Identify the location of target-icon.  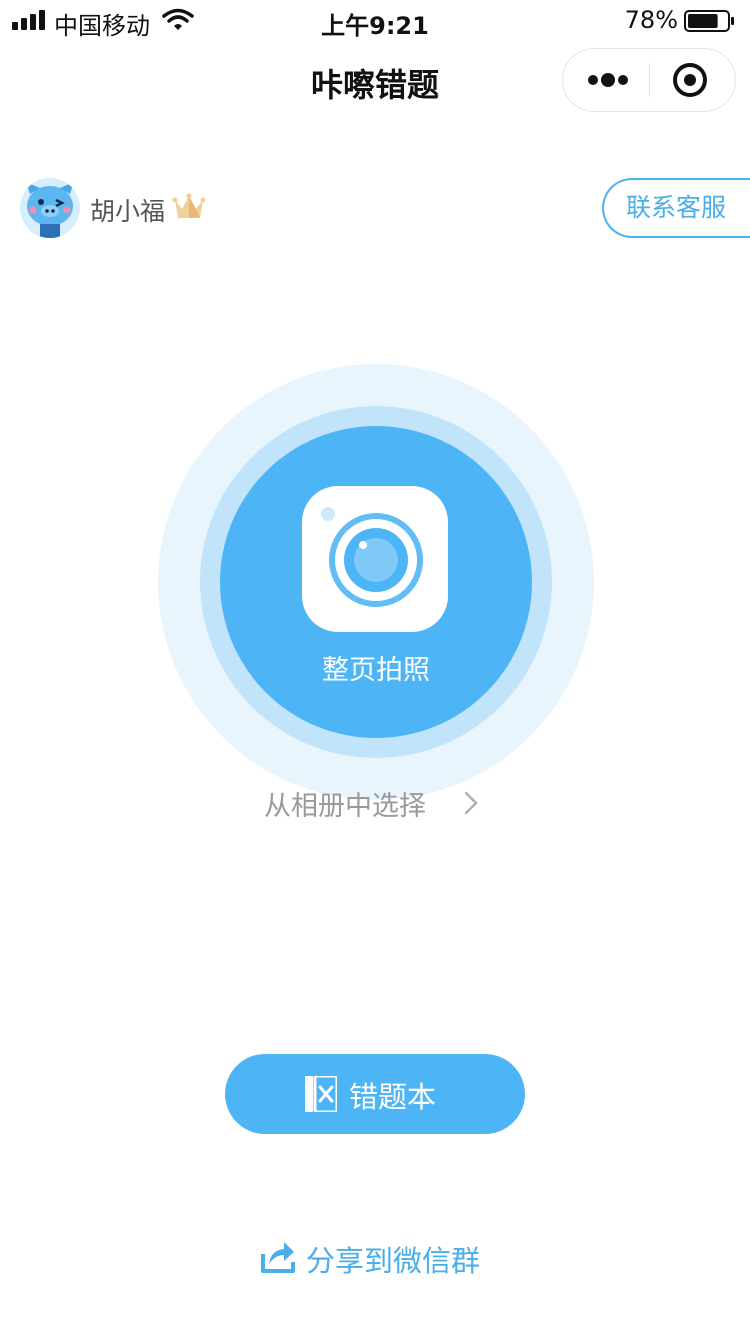
(693, 80).